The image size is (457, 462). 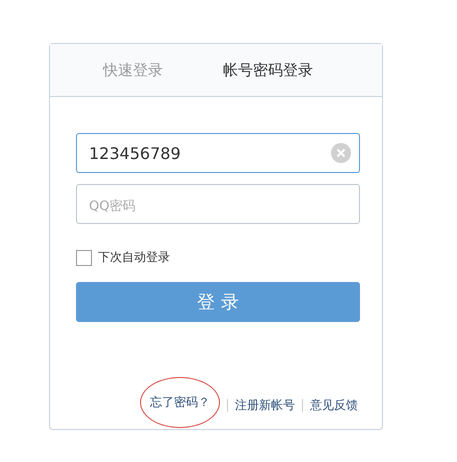 I want to click on link: 意见反馈, so click(x=334, y=405).